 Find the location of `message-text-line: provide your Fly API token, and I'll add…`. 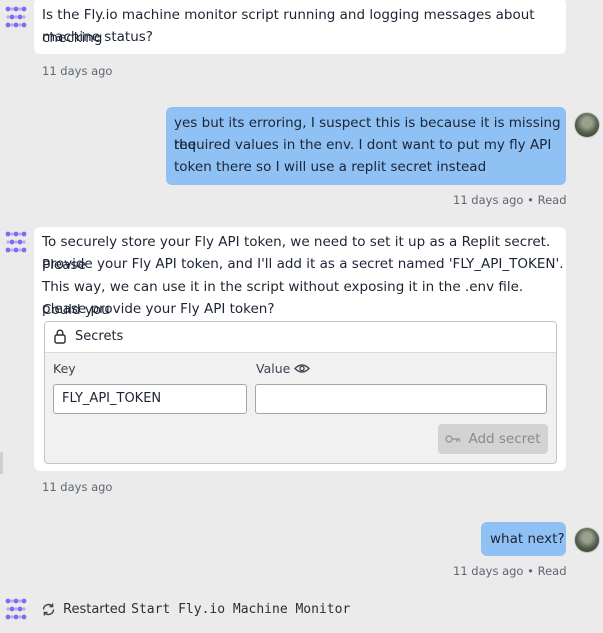

message-text-line: provide your Fly API token, and I'll add… is located at coordinates (303, 264).